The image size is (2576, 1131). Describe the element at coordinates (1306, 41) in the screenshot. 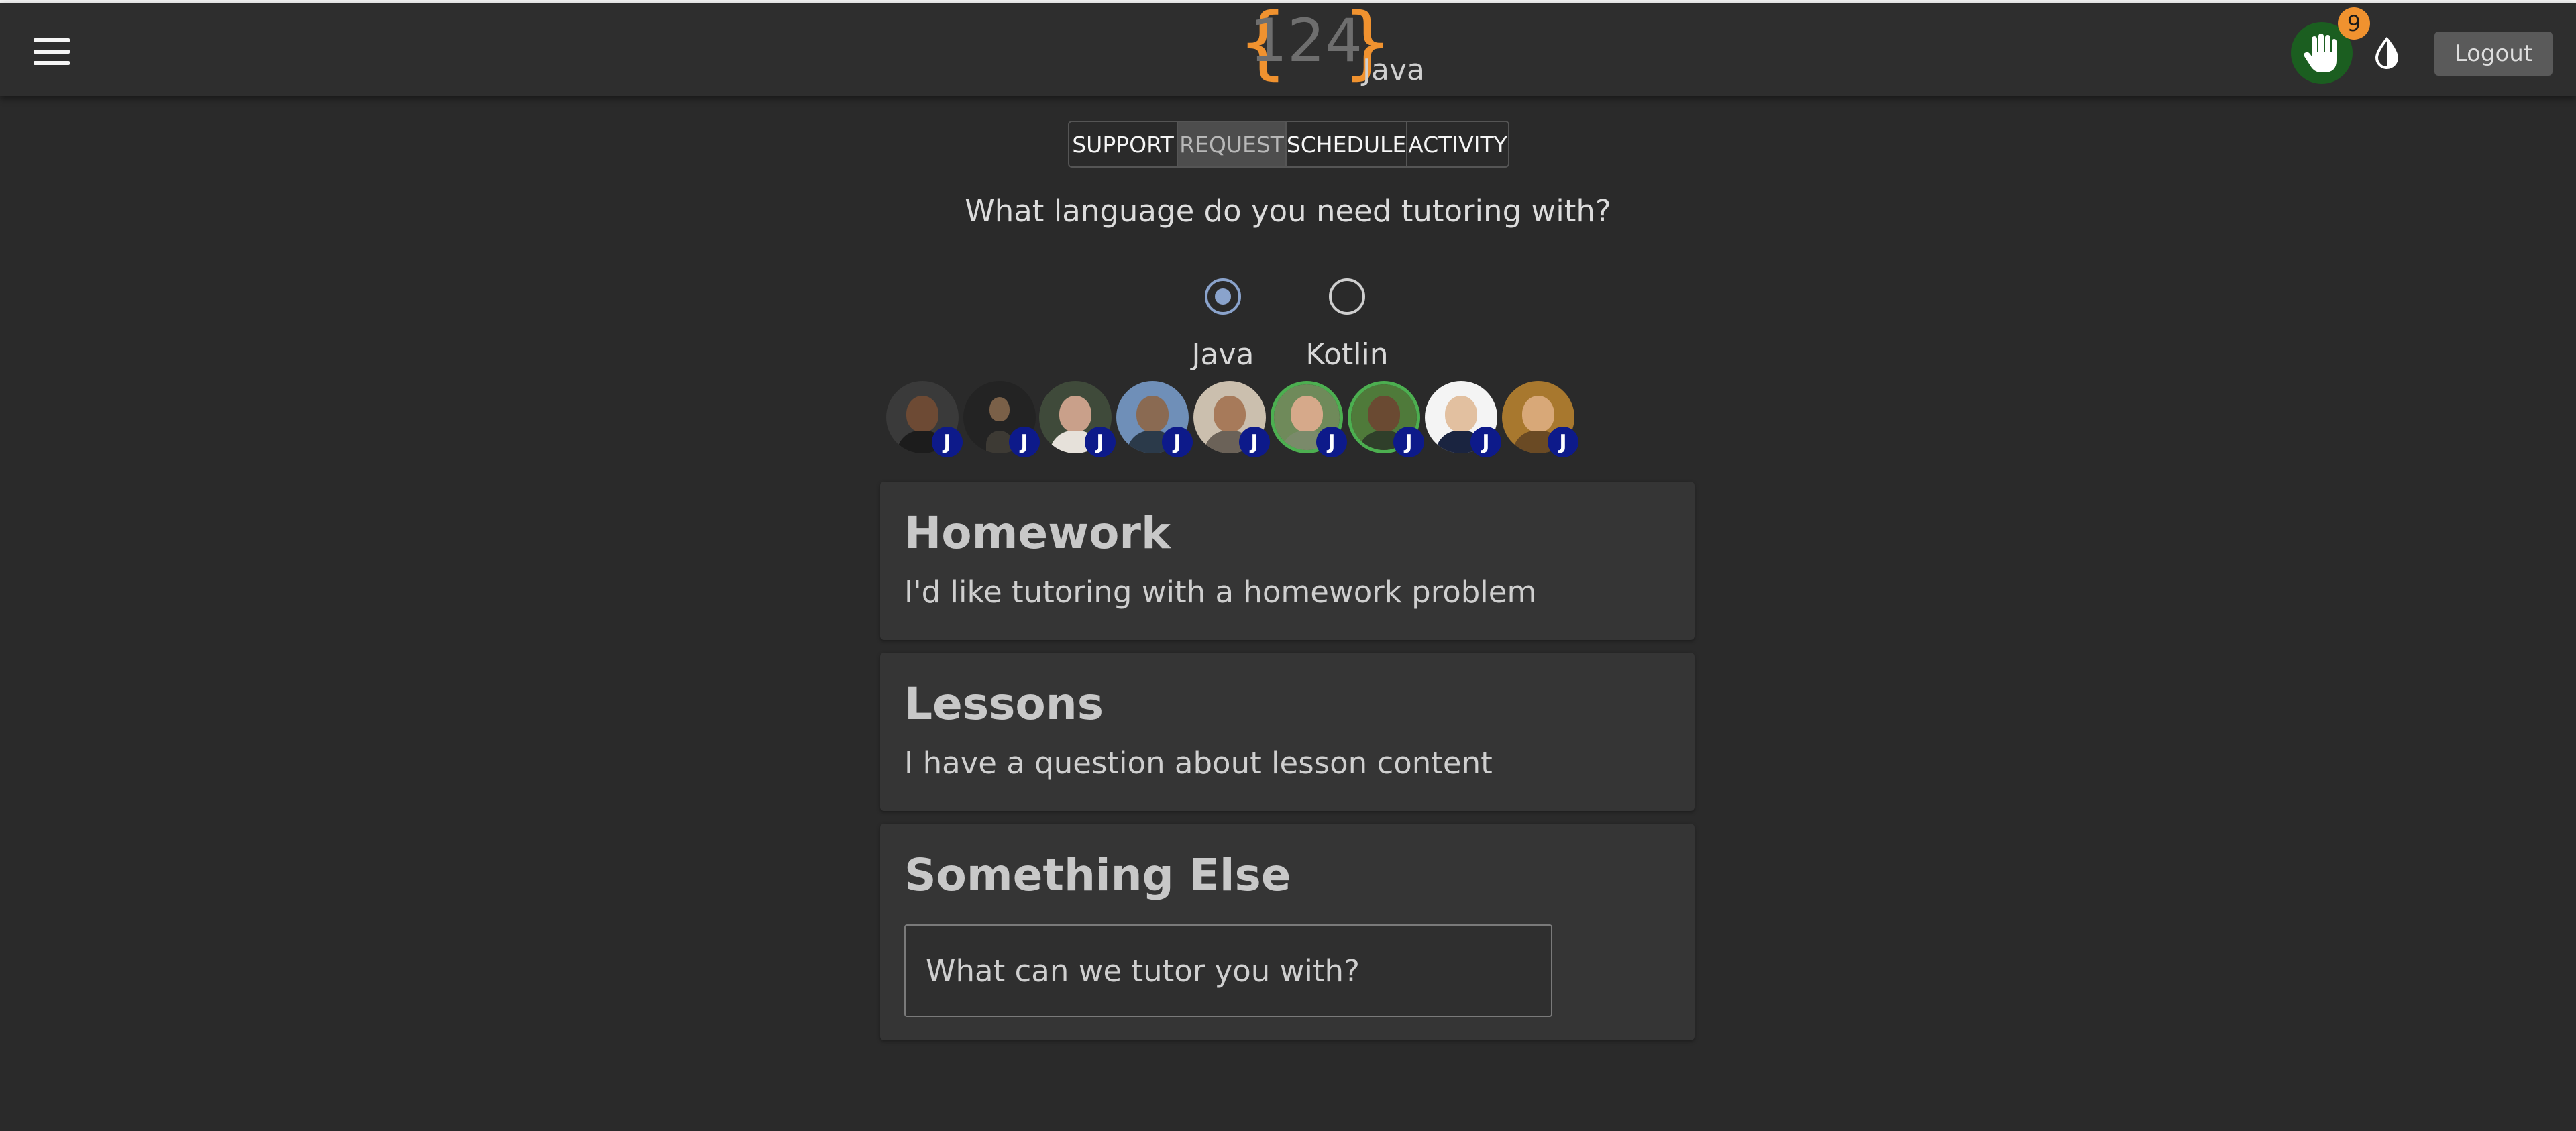

I see `logo-number: 124` at that location.